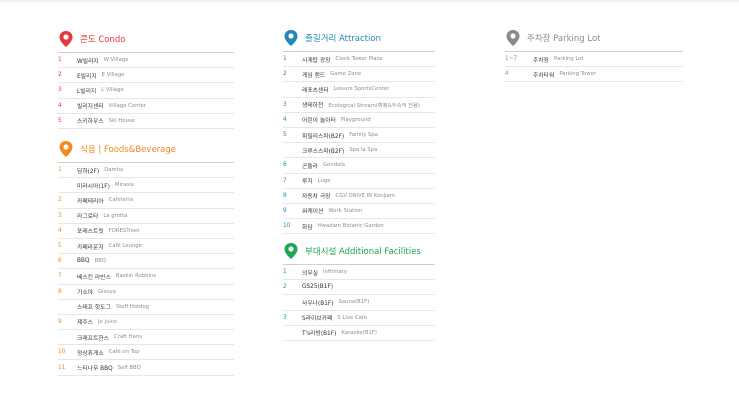 The image size is (739, 397). What do you see at coordinates (594, 60) in the screenshot?
I see `list-item: 1~7 주차장 Parking Lot` at bounding box center [594, 60].